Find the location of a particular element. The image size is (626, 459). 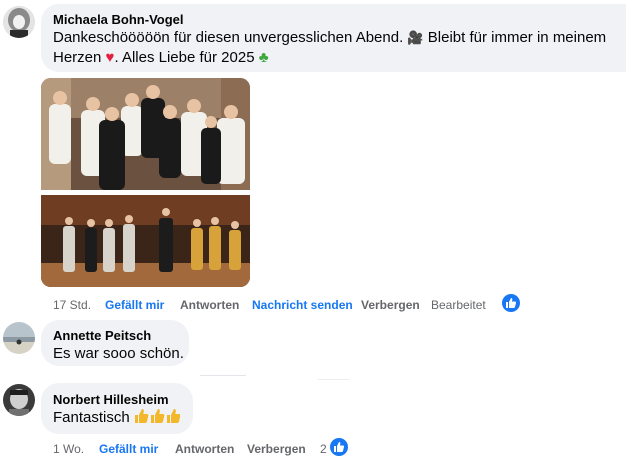

avatar-norbert is located at coordinates (19, 400).